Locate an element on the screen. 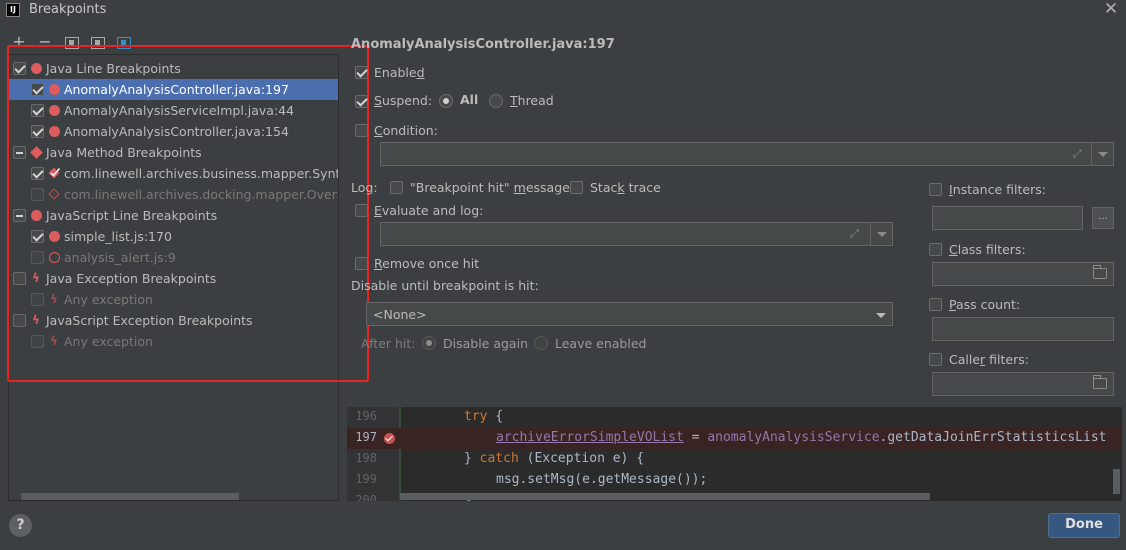 This screenshot has width=1126, height=550. line-breakpoint-disabled-icon is located at coordinates (54, 257).